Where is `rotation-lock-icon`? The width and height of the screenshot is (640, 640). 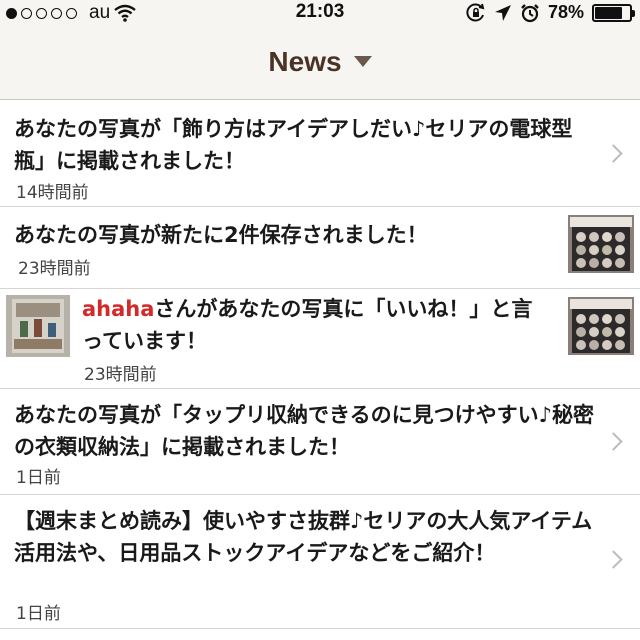 rotation-lock-icon is located at coordinates (475, 12).